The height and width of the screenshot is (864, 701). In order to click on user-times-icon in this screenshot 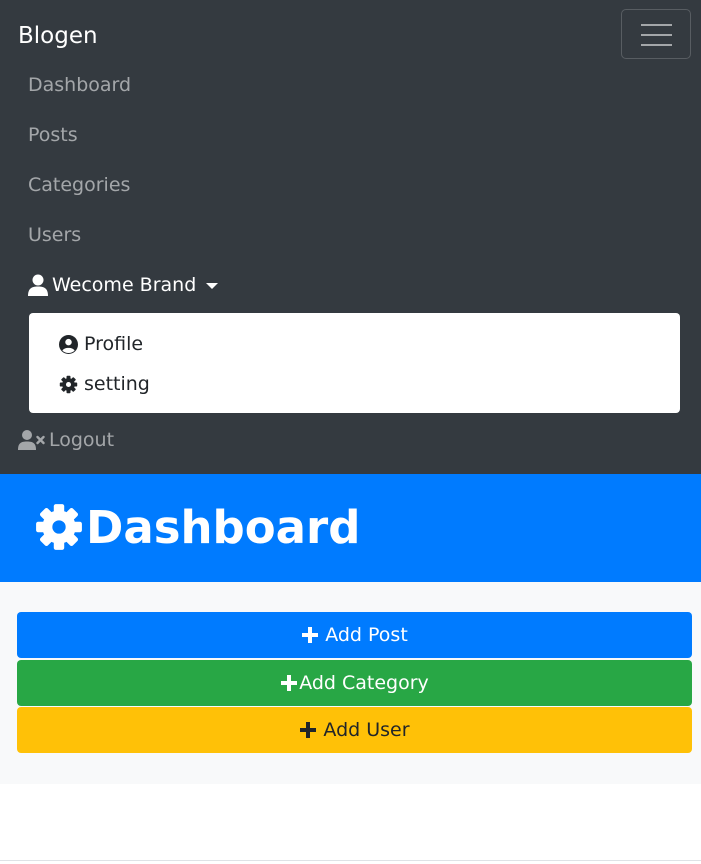, I will do `click(31, 440)`.